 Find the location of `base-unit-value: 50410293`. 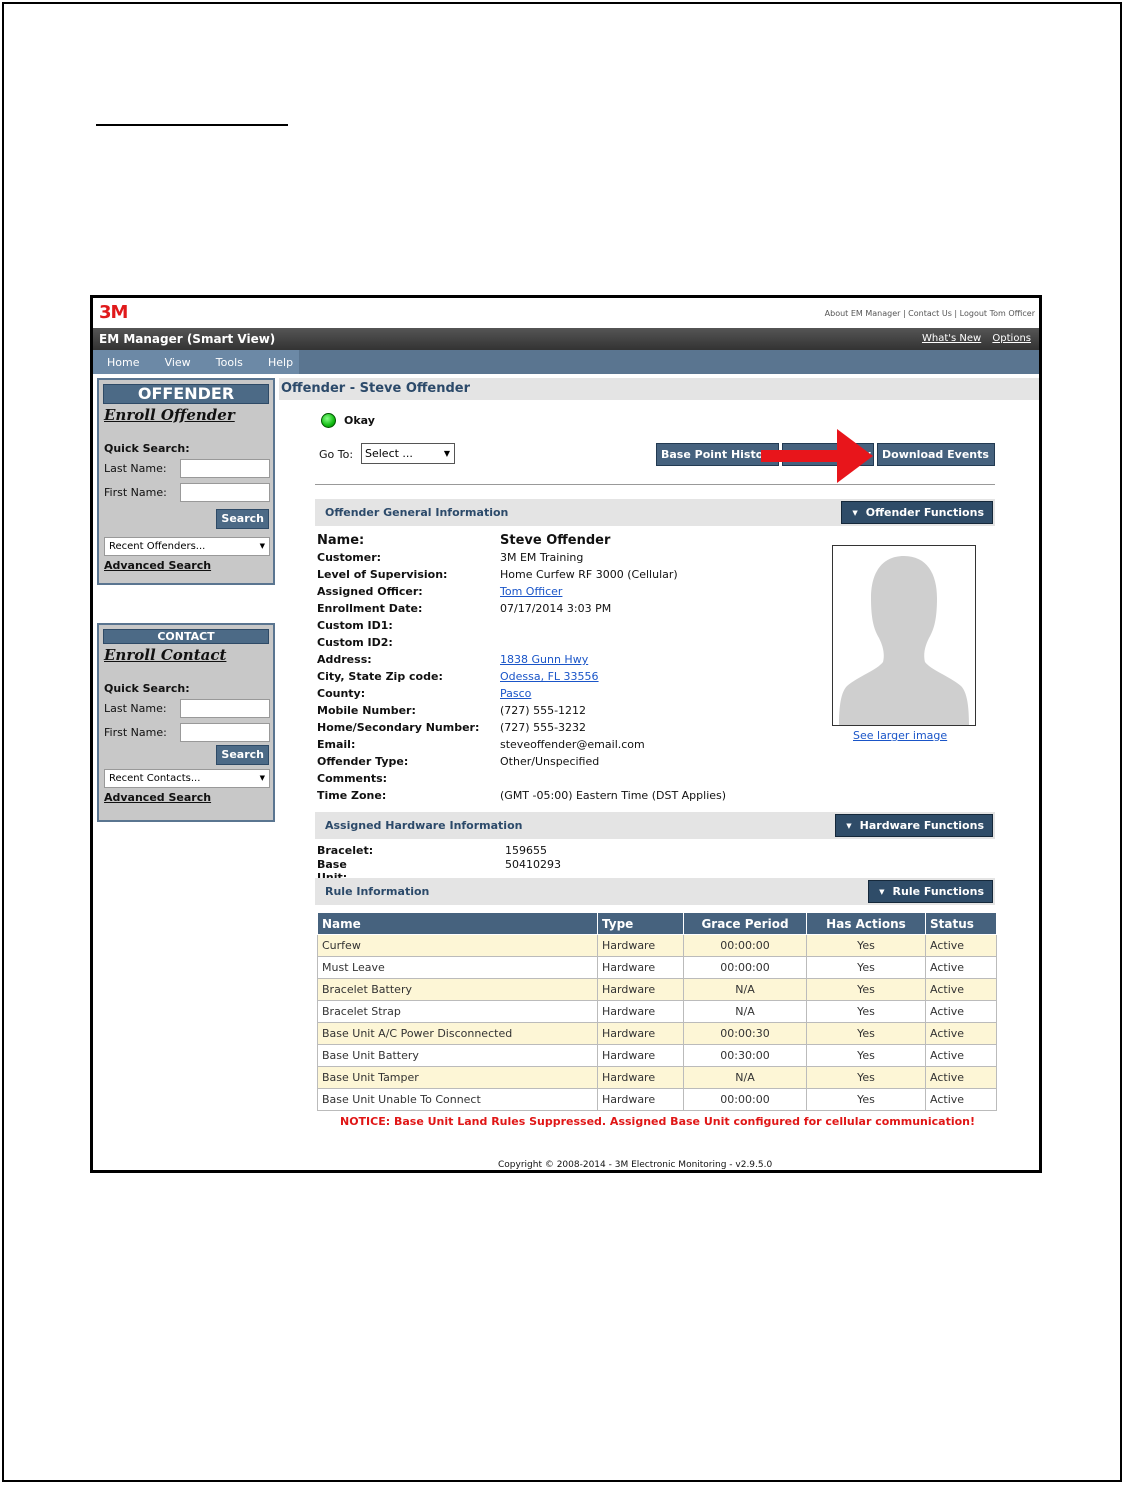

base-unit-value: 50410293 is located at coordinates (533, 864).